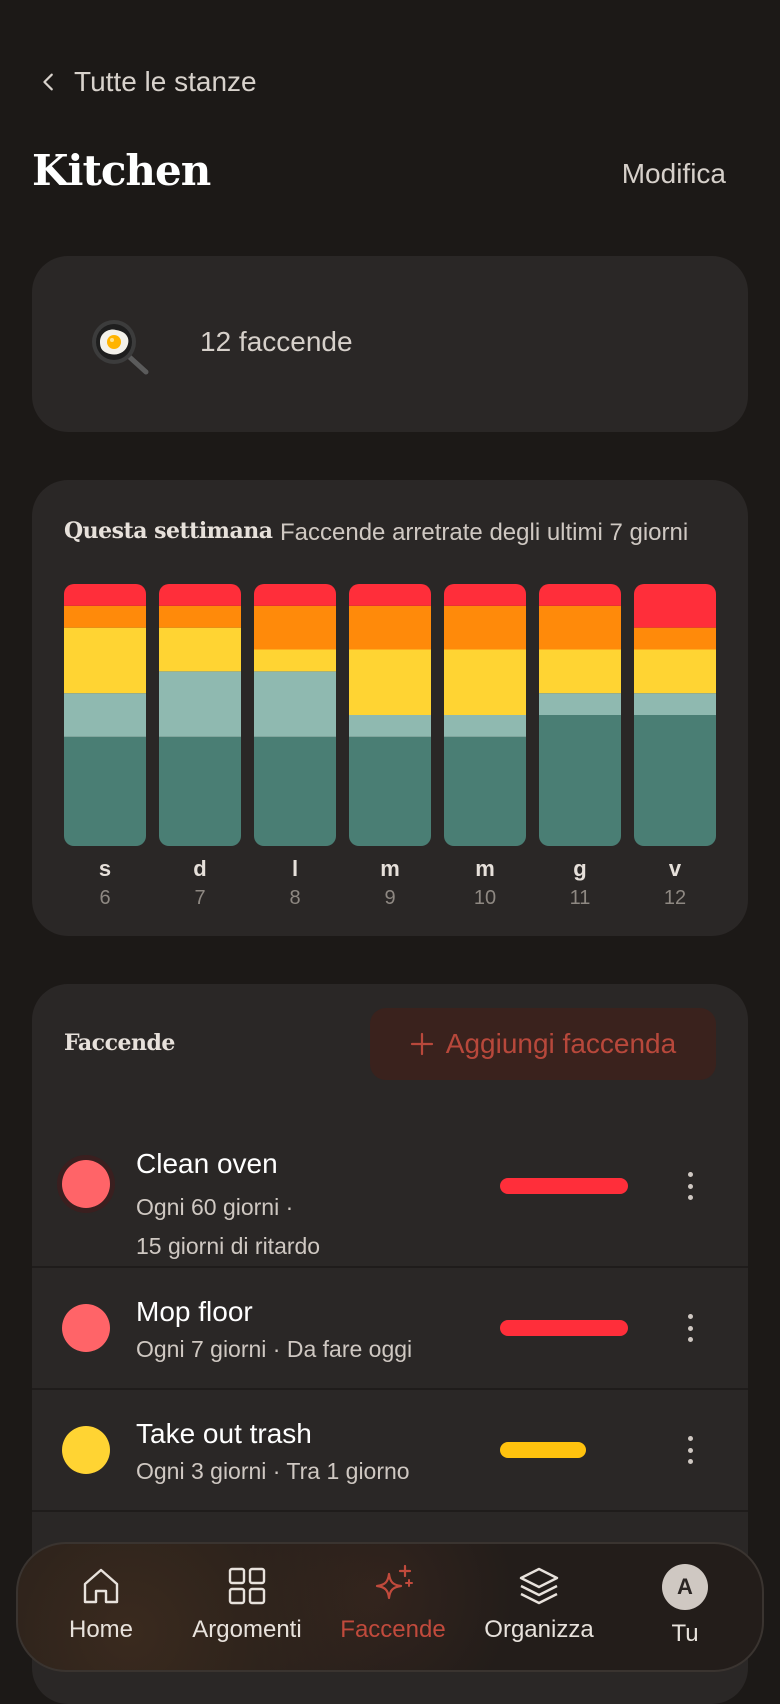 Image resolution: width=780 pixels, height=1704 pixels. What do you see at coordinates (247, 1586) in the screenshot?
I see `grid-icon` at bounding box center [247, 1586].